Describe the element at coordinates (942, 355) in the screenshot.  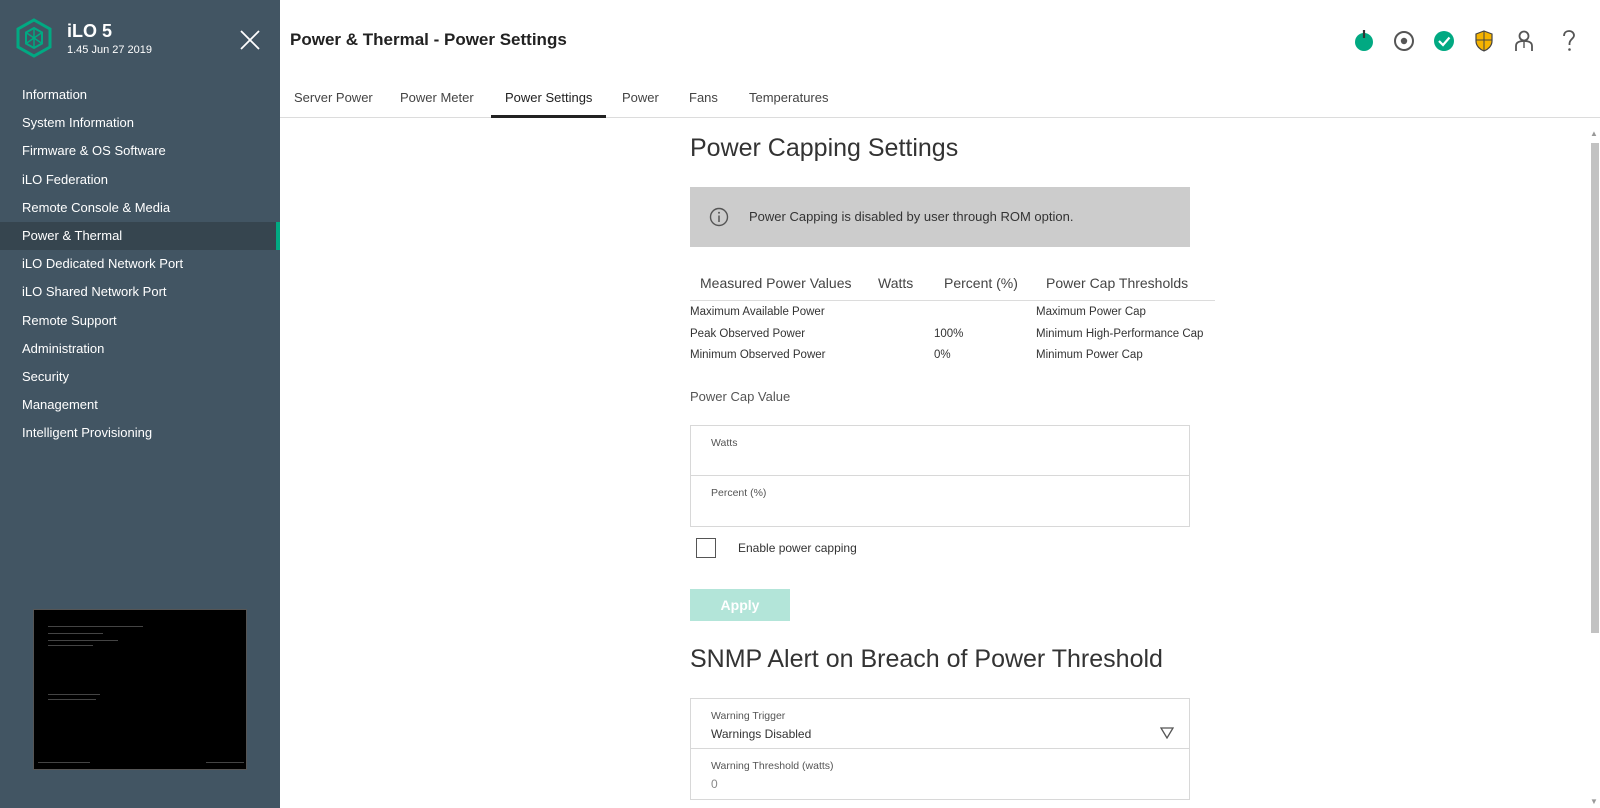
I see `percent-cell: 0%` at that location.